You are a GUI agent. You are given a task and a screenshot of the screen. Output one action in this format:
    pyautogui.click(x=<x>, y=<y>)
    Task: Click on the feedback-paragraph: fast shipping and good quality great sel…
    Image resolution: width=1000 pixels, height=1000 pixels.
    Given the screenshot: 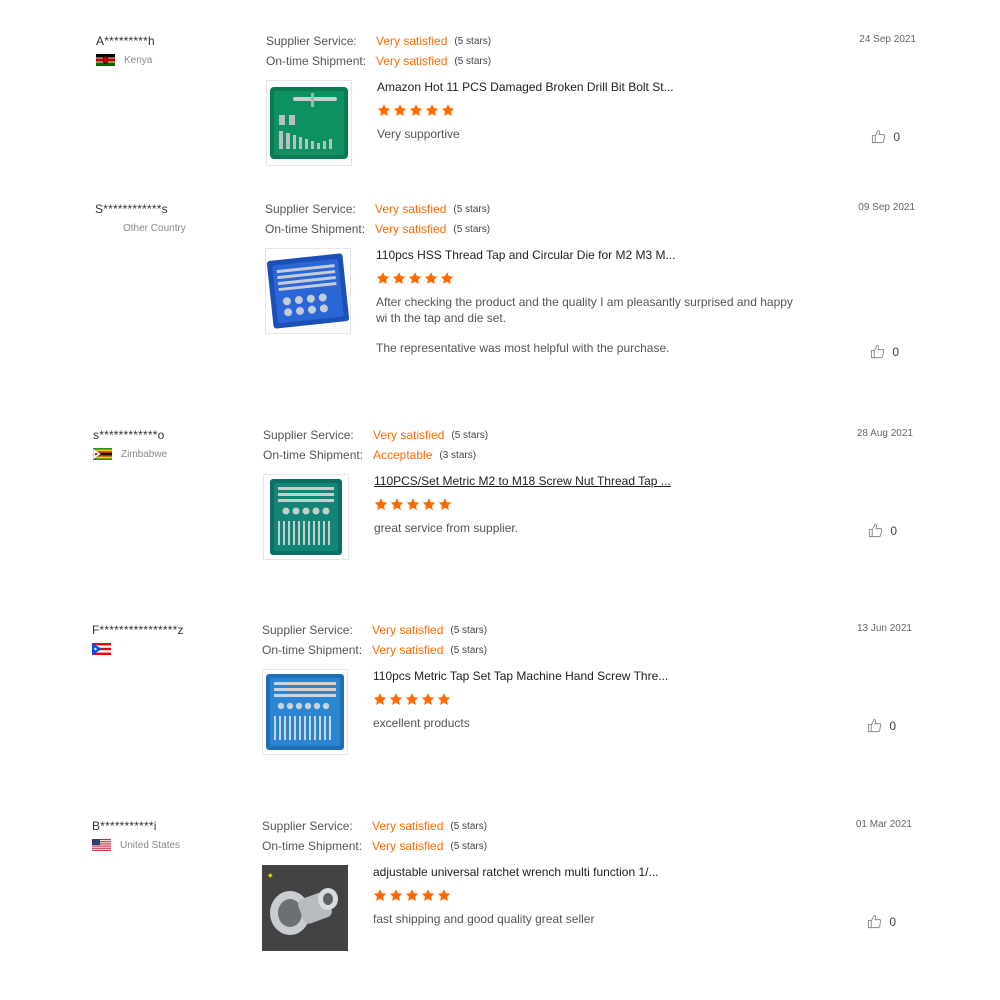 What is the action you would take?
    pyautogui.click(x=484, y=919)
    